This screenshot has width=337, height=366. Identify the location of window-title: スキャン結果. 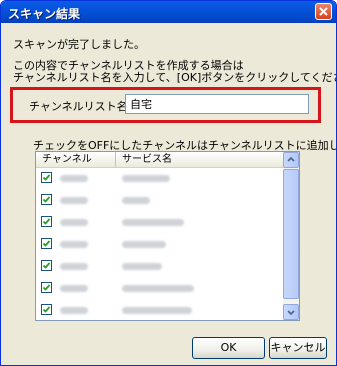
(44, 14).